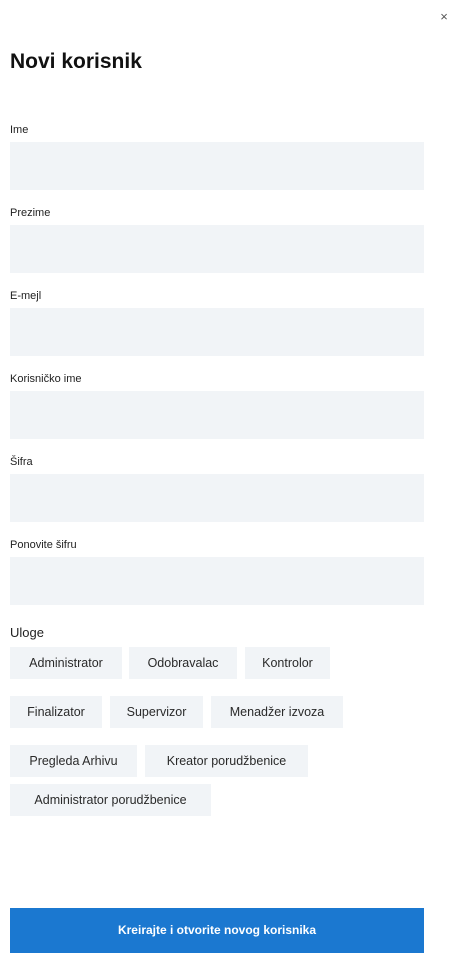 This screenshot has height=953, width=459. What do you see at coordinates (21, 462) in the screenshot?
I see `password-label: Šifra` at bounding box center [21, 462].